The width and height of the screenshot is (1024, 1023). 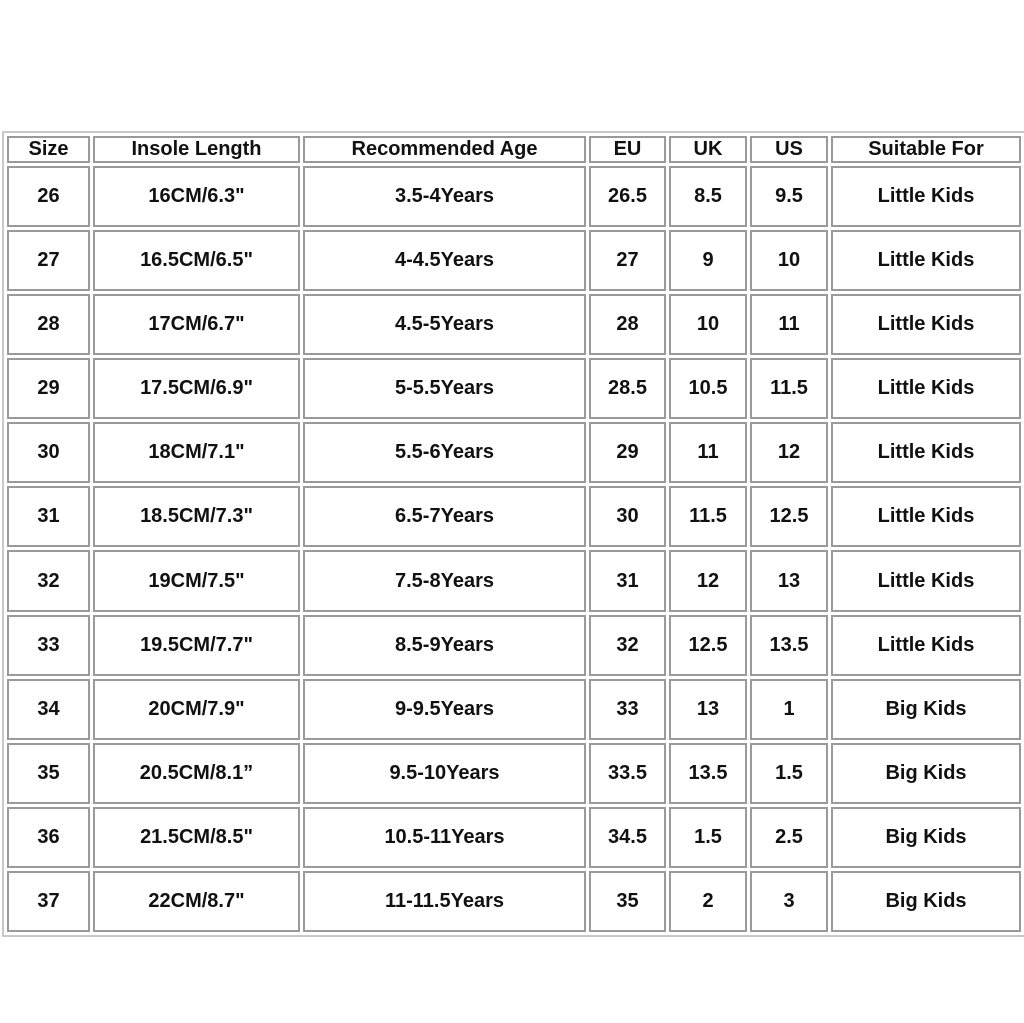 What do you see at coordinates (444, 261) in the screenshot?
I see `table-cell: 4-4.5Years` at bounding box center [444, 261].